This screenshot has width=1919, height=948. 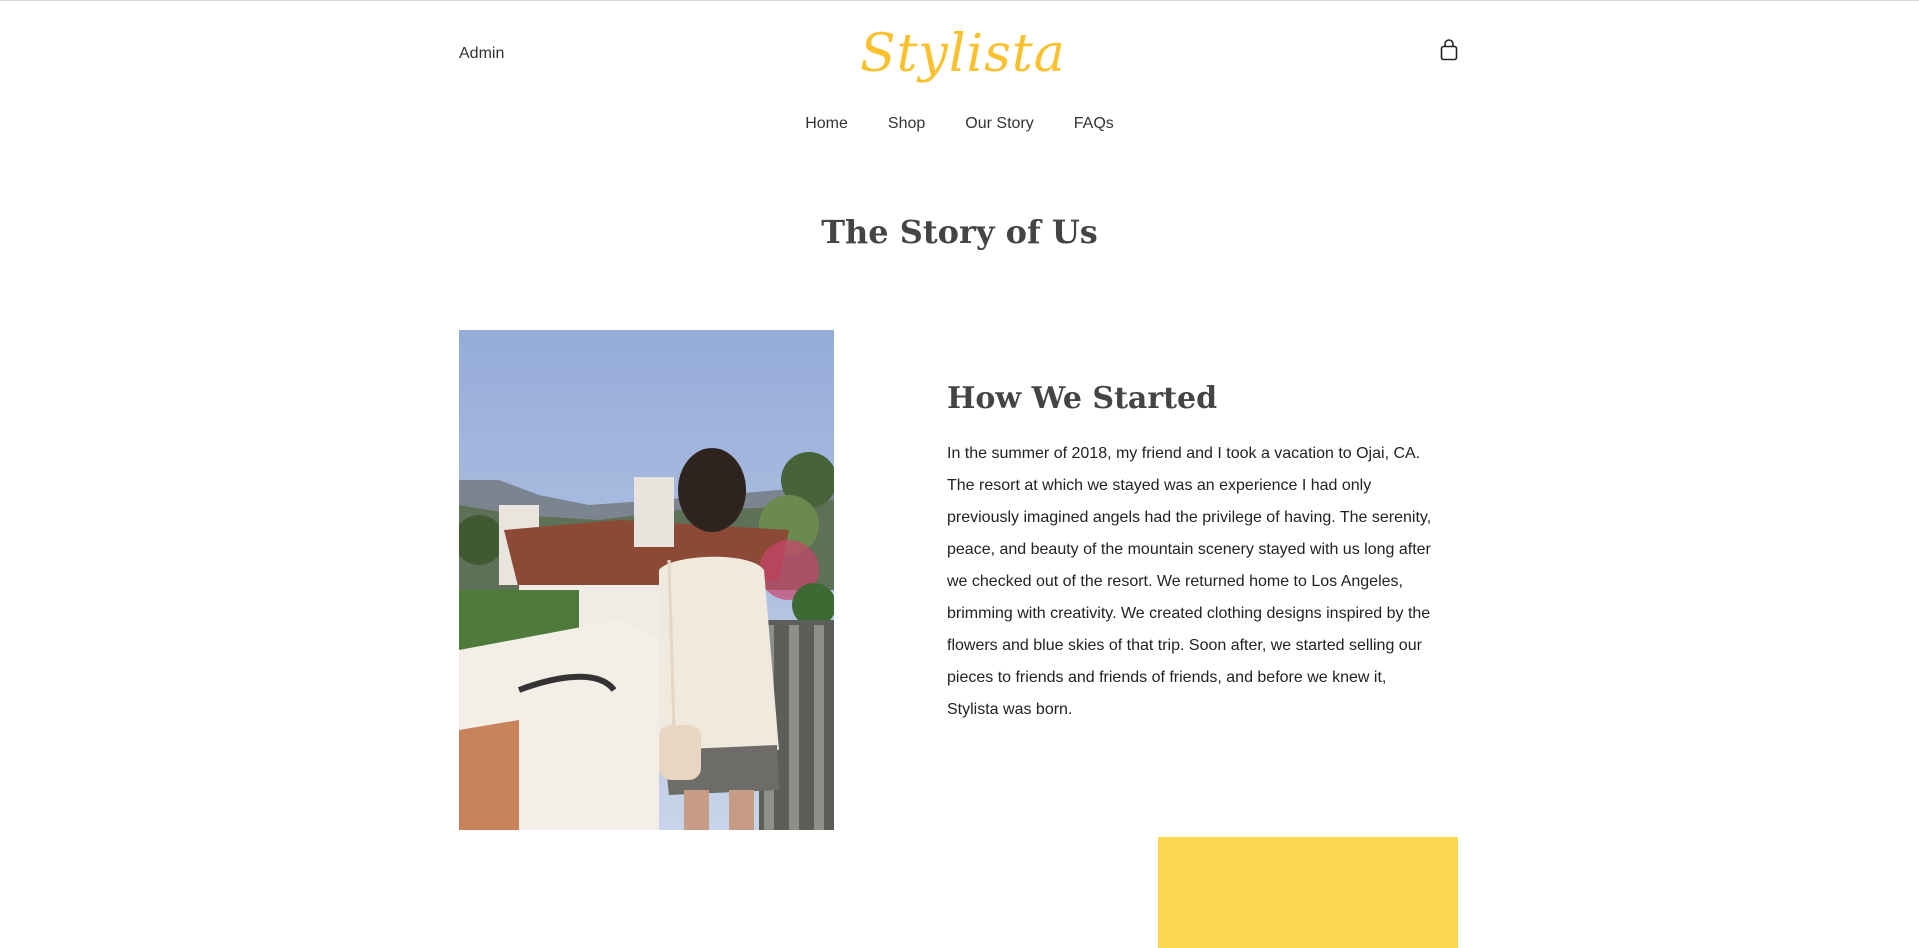 What do you see at coordinates (959, 232) in the screenshot?
I see `page-title: The Story of Us` at bounding box center [959, 232].